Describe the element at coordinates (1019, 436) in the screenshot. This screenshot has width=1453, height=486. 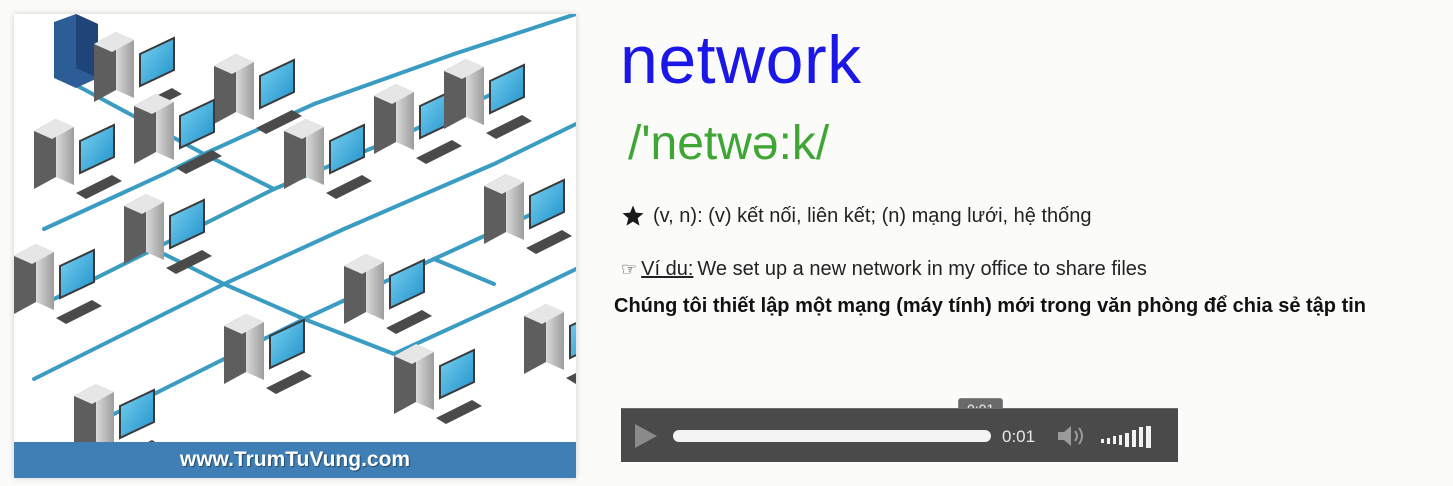
I see `current-time: 0:01` at that location.